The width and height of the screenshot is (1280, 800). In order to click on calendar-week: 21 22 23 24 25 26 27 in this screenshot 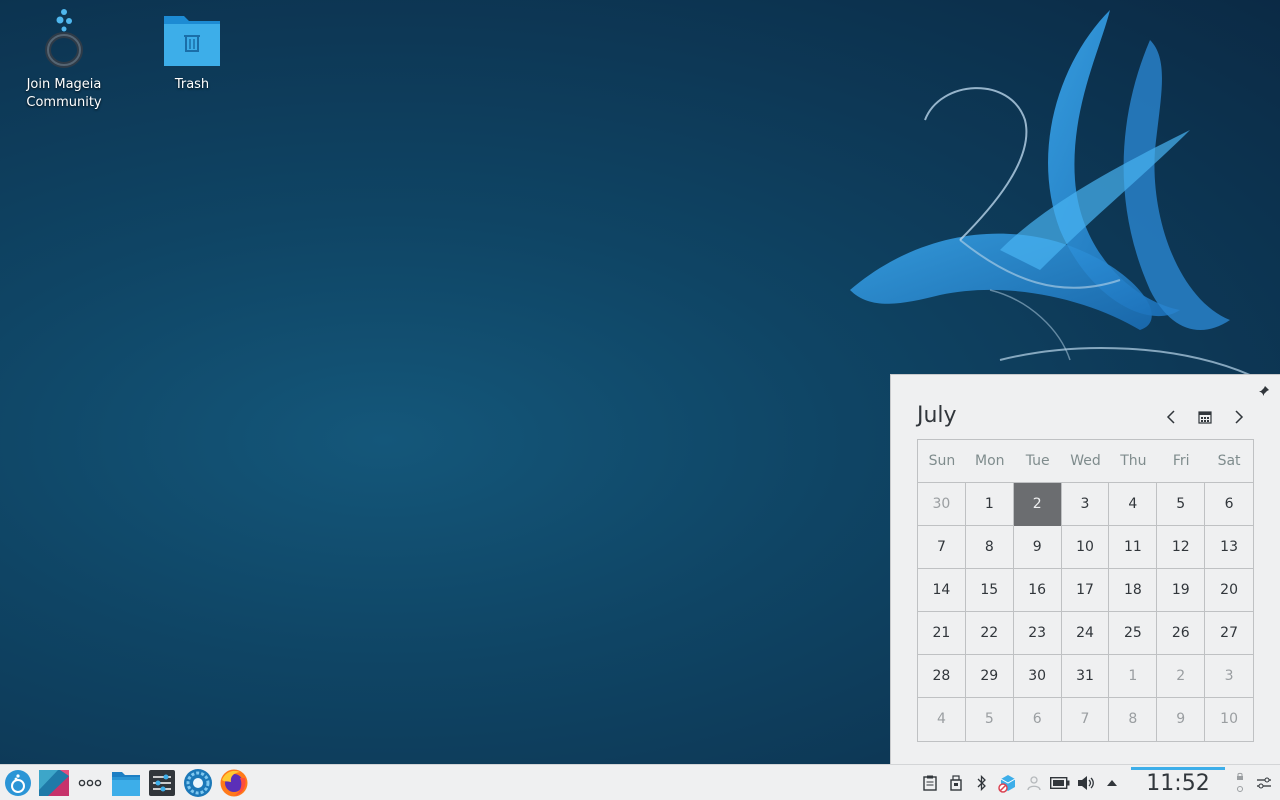, I will do `click(1085, 633)`.